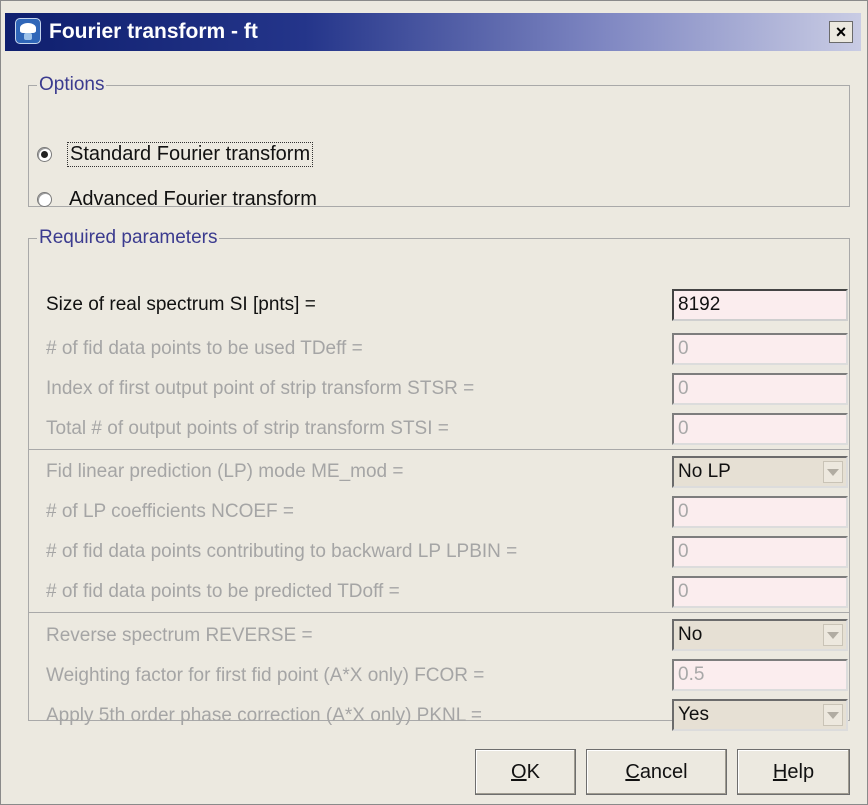 This screenshot has height=805, width=868. I want to click on param-label-tdeff: # of fid data points to be used TDeff =, so click(204, 348).